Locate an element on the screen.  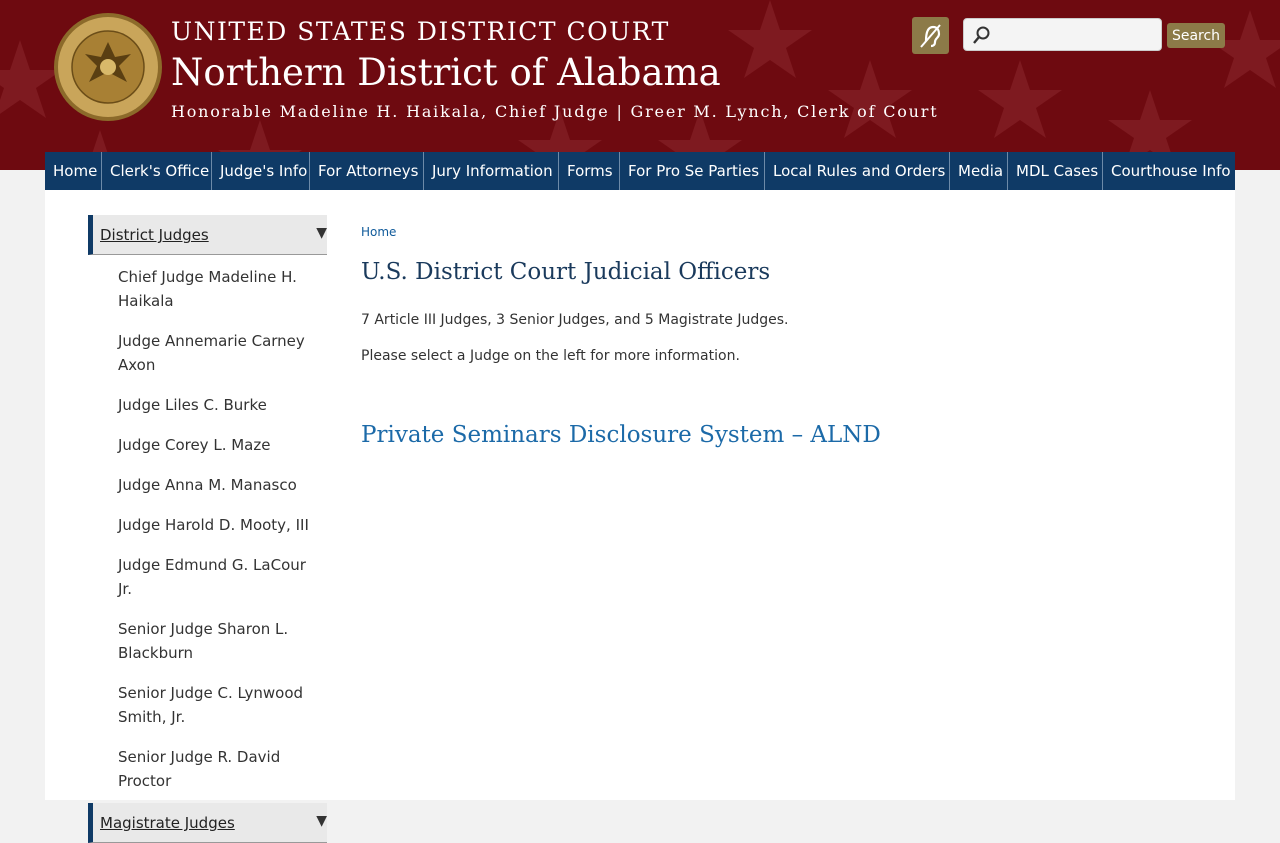
sidebar-section-label: Magistrate Judges is located at coordinates (167, 823).